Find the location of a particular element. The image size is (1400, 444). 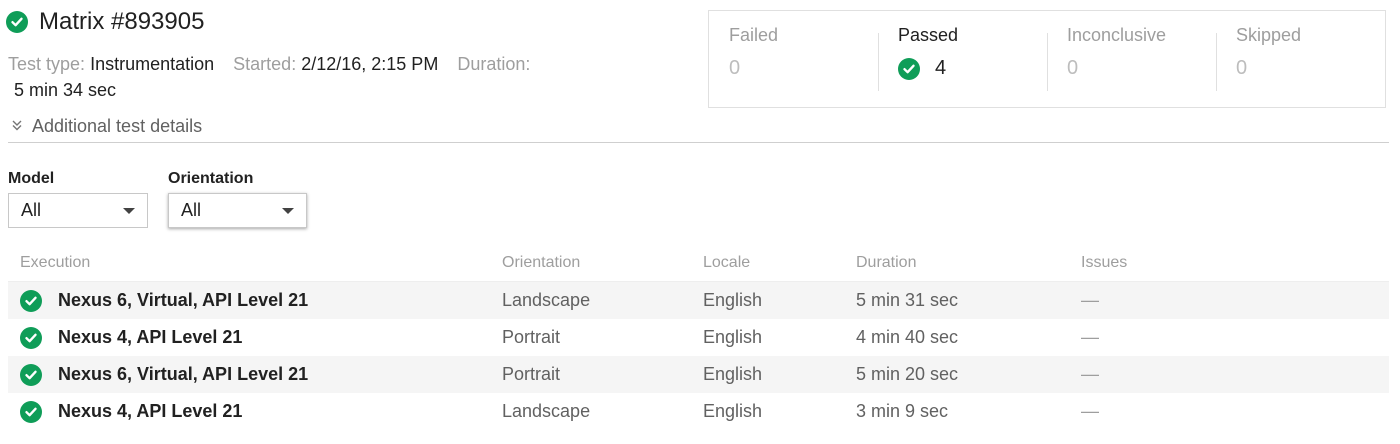

duration-label: Duration: is located at coordinates (494, 64).